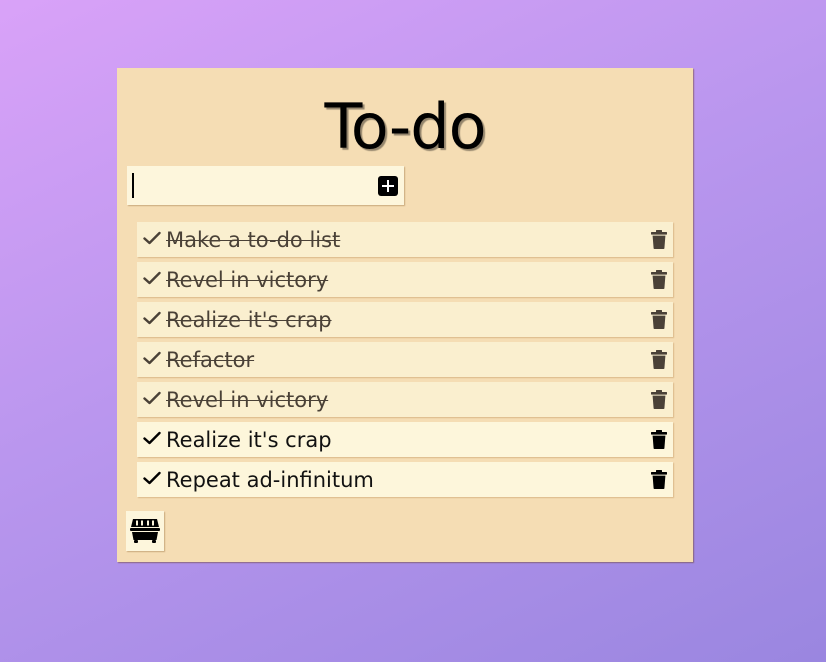 The height and width of the screenshot is (662, 826). I want to click on todo-item: Make a to-do list, so click(405, 239).